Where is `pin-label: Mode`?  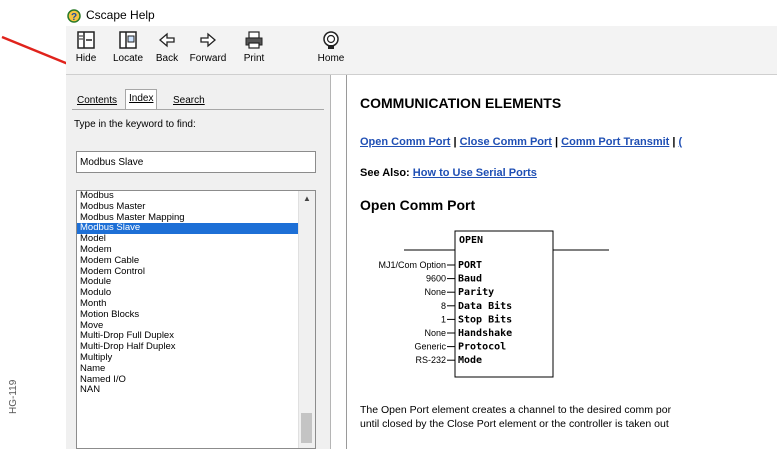
pin-label: Mode is located at coordinates (470, 360).